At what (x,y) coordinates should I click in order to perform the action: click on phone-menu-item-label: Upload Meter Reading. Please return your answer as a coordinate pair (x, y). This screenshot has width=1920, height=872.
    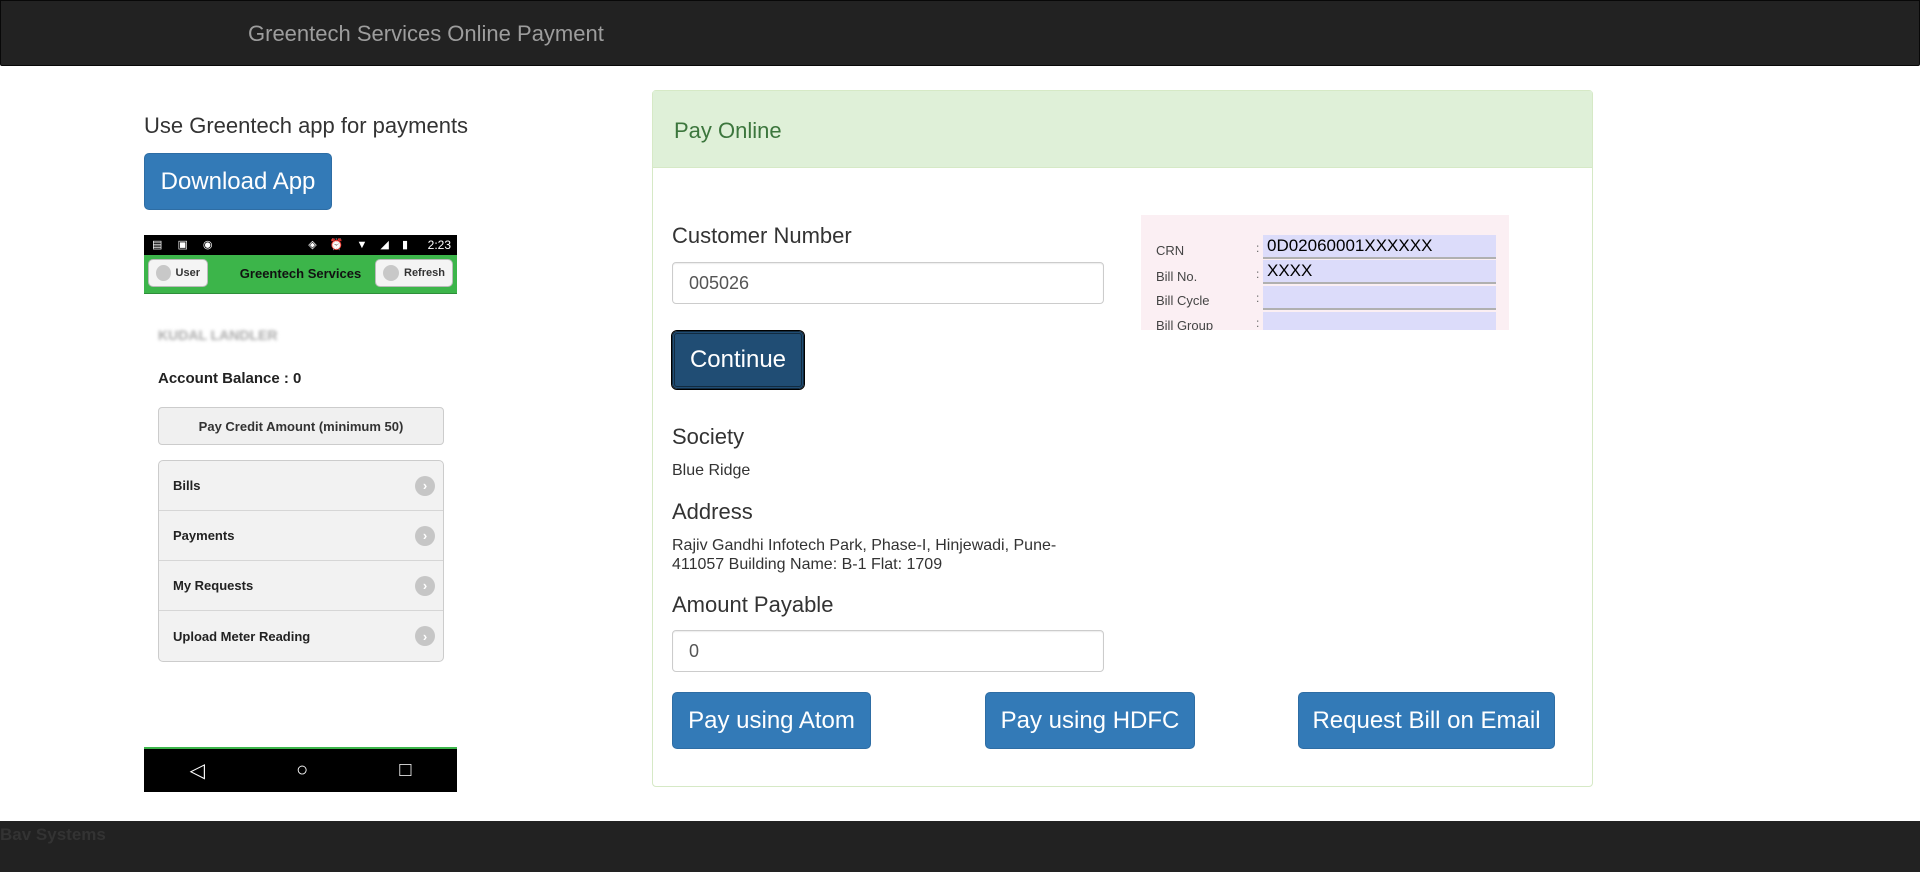
    Looking at the image, I should click on (242, 636).